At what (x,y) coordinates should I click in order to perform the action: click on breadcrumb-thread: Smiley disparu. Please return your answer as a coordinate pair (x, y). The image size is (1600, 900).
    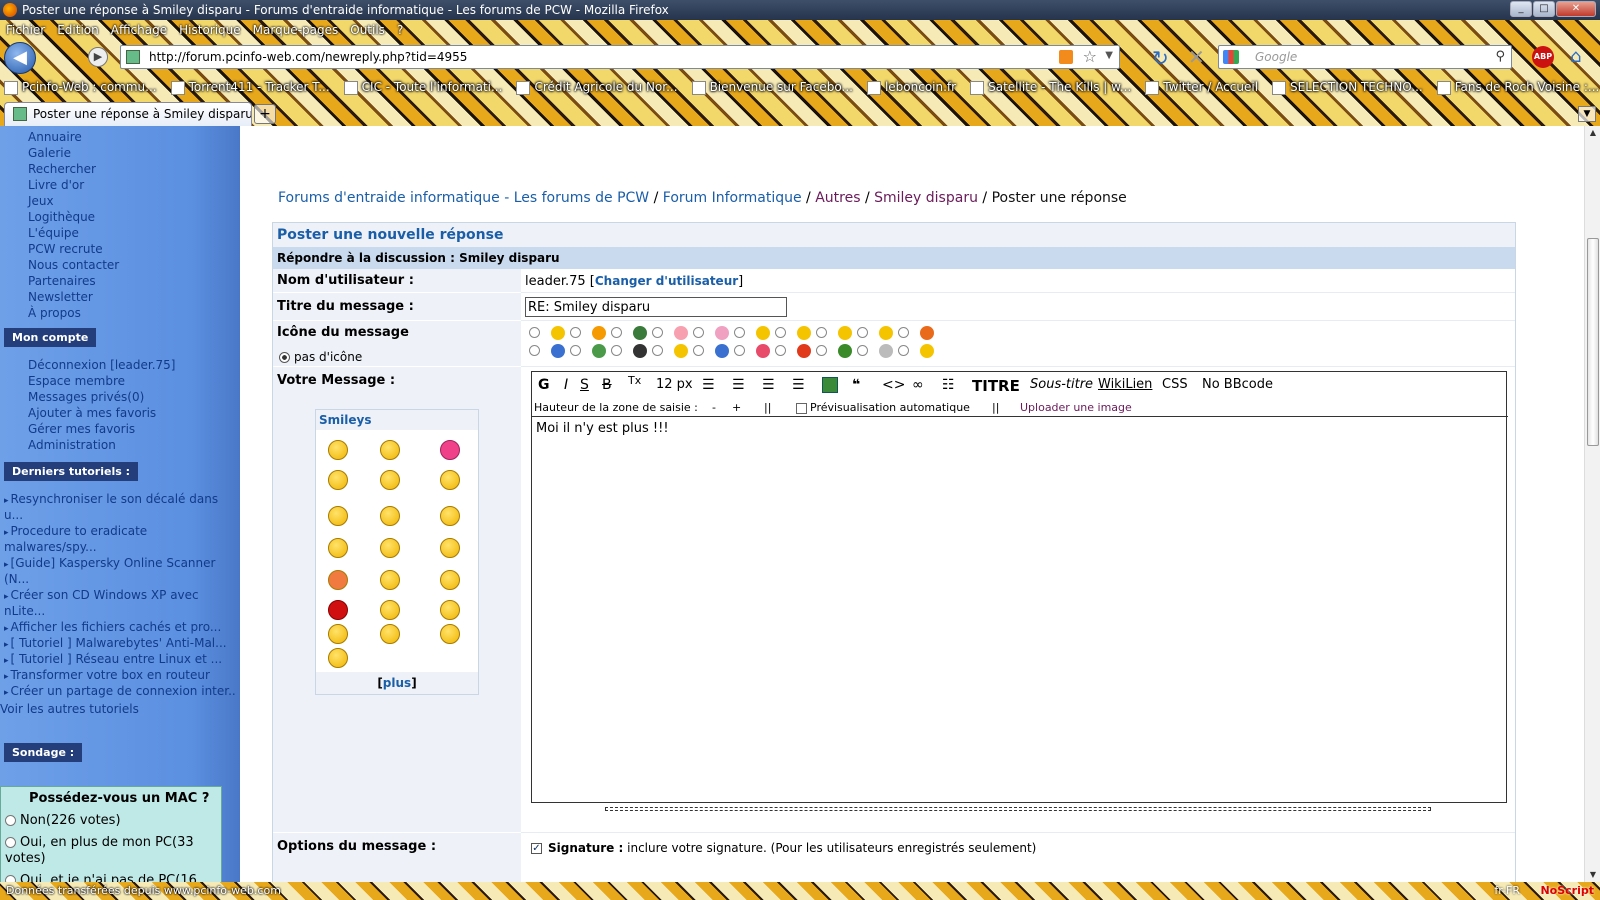
    Looking at the image, I should click on (926, 198).